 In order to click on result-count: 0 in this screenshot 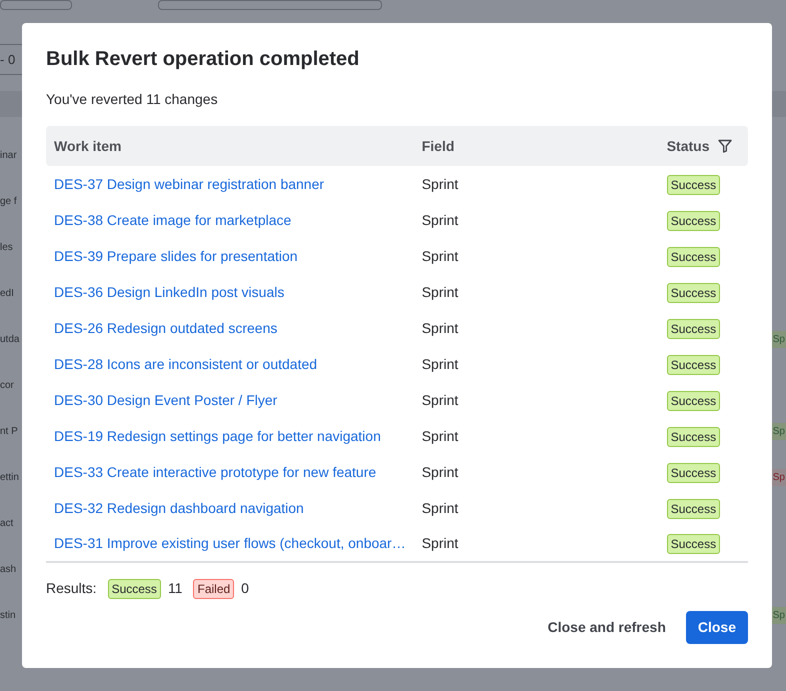, I will do `click(245, 588)`.